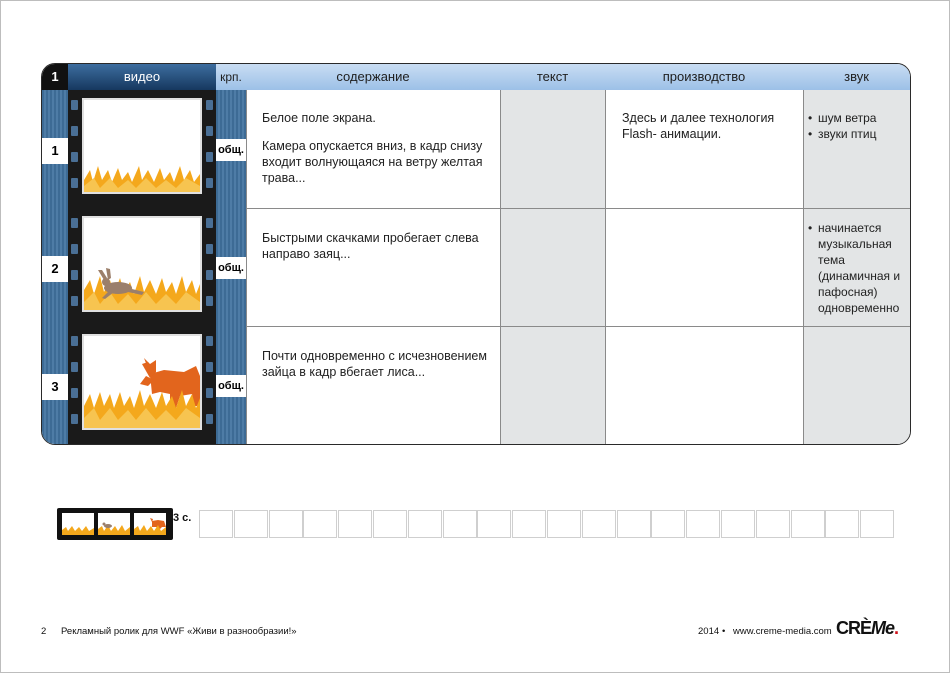 This screenshot has width=950, height=673. I want to click on header-video: видео, so click(142, 77).